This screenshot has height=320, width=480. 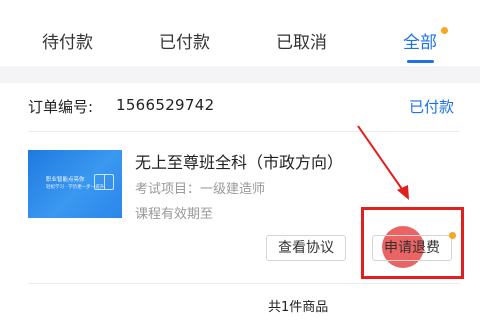 What do you see at coordinates (298, 307) in the screenshot?
I see `total-items: 共1件商品` at bounding box center [298, 307].